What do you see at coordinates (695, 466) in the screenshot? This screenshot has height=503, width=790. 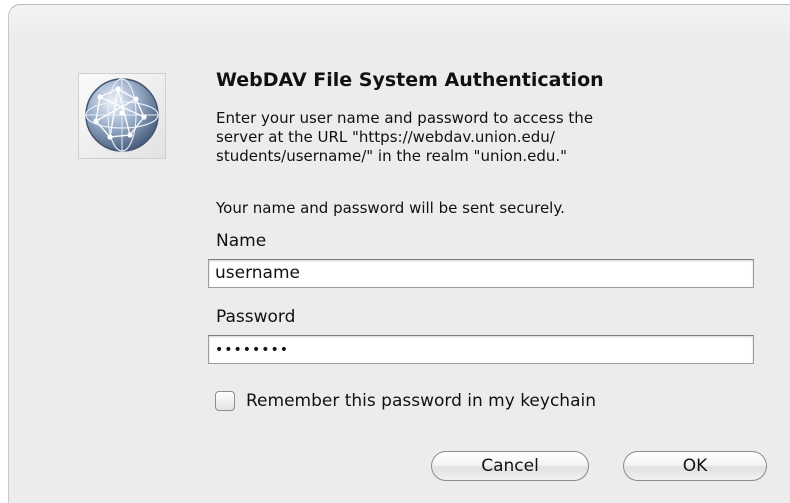 I see `ok-button: OK` at bounding box center [695, 466].